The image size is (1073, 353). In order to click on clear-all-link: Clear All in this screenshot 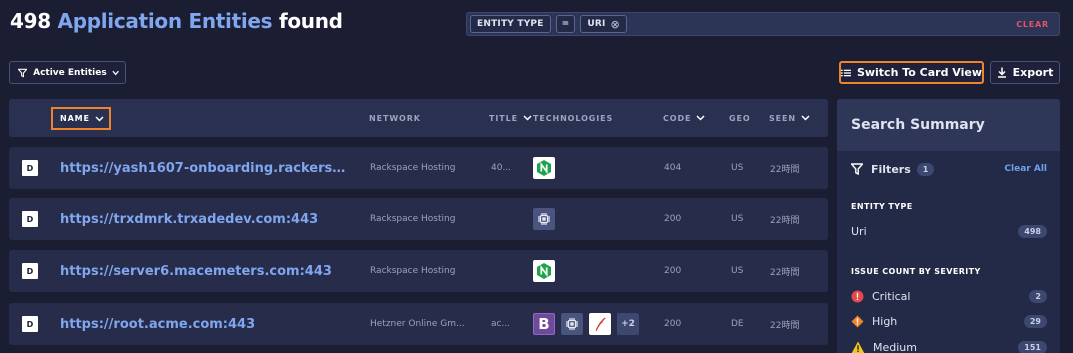, I will do `click(1025, 169)`.